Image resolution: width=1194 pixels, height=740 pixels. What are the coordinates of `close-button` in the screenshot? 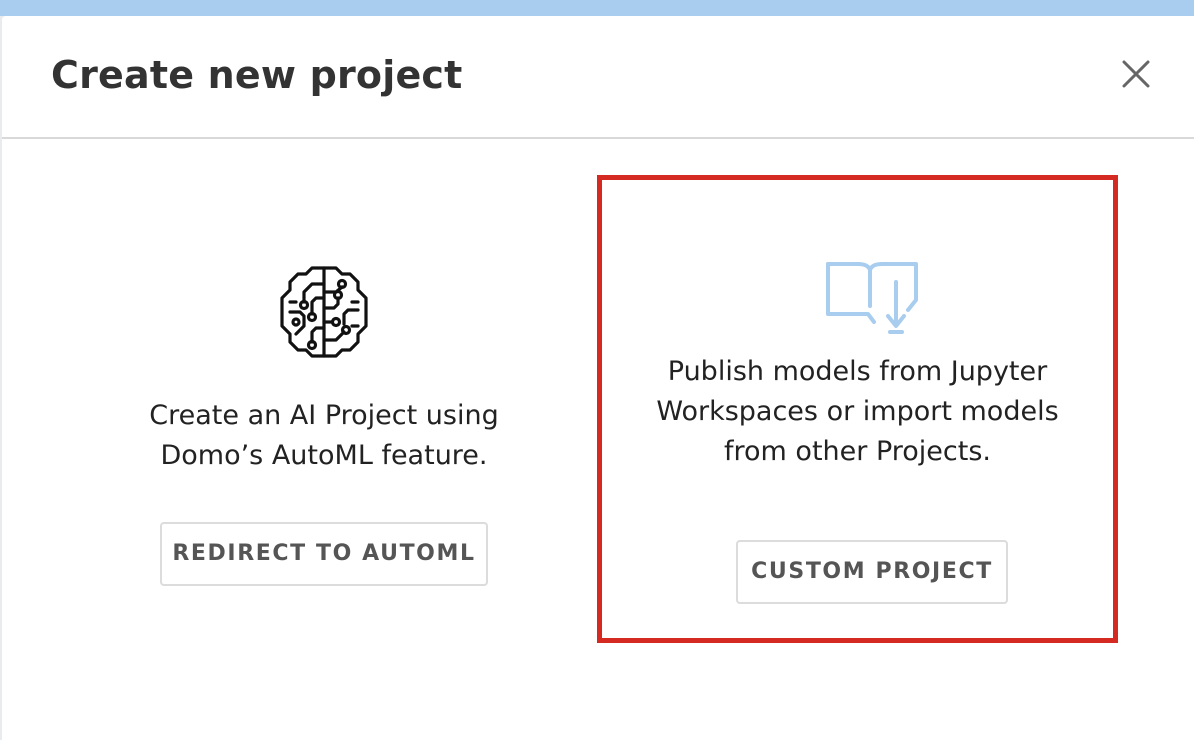 It's located at (1136, 74).